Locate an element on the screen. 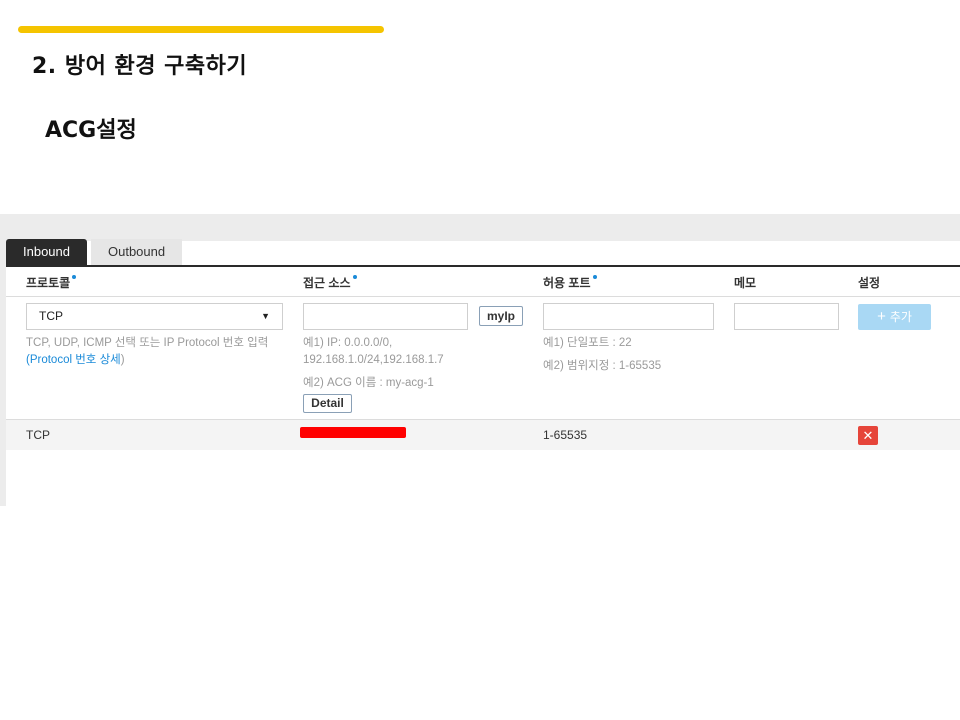  protocol-hint-text: TCP, UDP, ICMP 선택 또는 IP Protocol 번호 입력 is located at coordinates (147, 343).